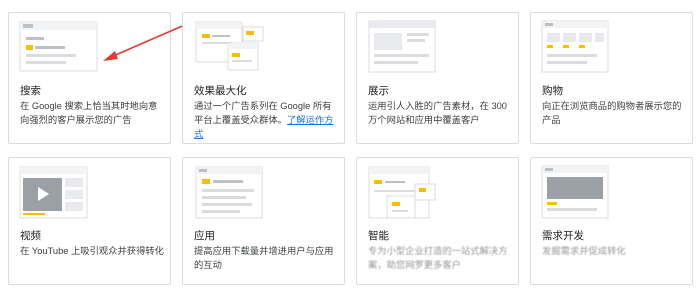 The image size is (700, 289). Describe the element at coordinates (552, 91) in the screenshot. I see `card-title: 购物` at that location.